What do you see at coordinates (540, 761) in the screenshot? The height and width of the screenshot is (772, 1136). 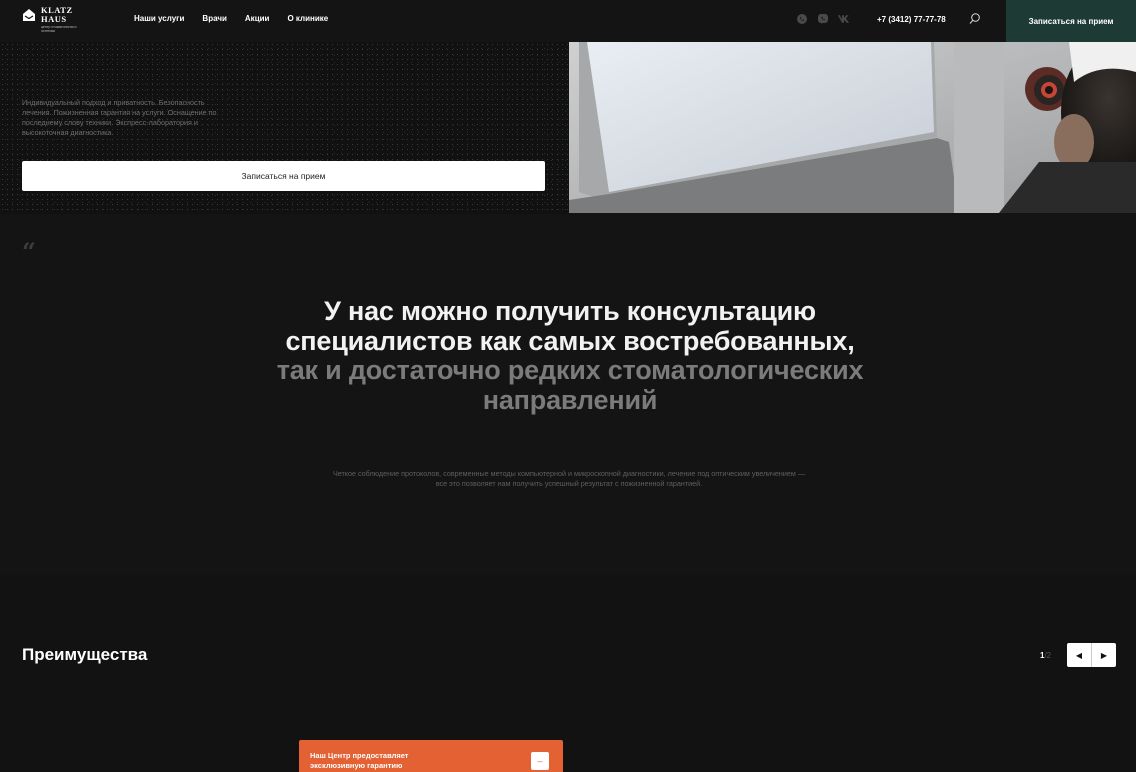 I see `collapse-icon: –` at bounding box center [540, 761].